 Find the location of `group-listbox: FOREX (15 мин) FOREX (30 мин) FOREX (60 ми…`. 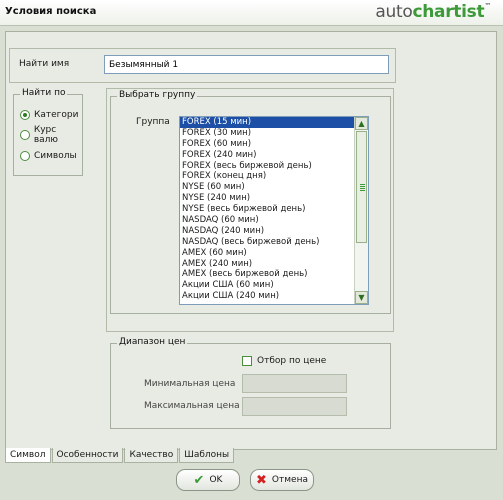

group-listbox: FOREX (15 мин) FOREX (30 мин) FOREX (60 ми… is located at coordinates (274, 210).